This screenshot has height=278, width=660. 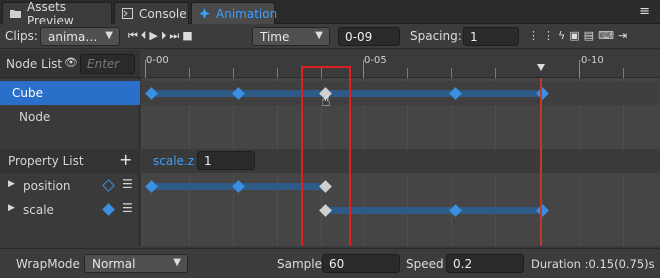 What do you see at coordinates (592, 60) in the screenshot?
I see `ruler-label: 0-10` at bounding box center [592, 60].